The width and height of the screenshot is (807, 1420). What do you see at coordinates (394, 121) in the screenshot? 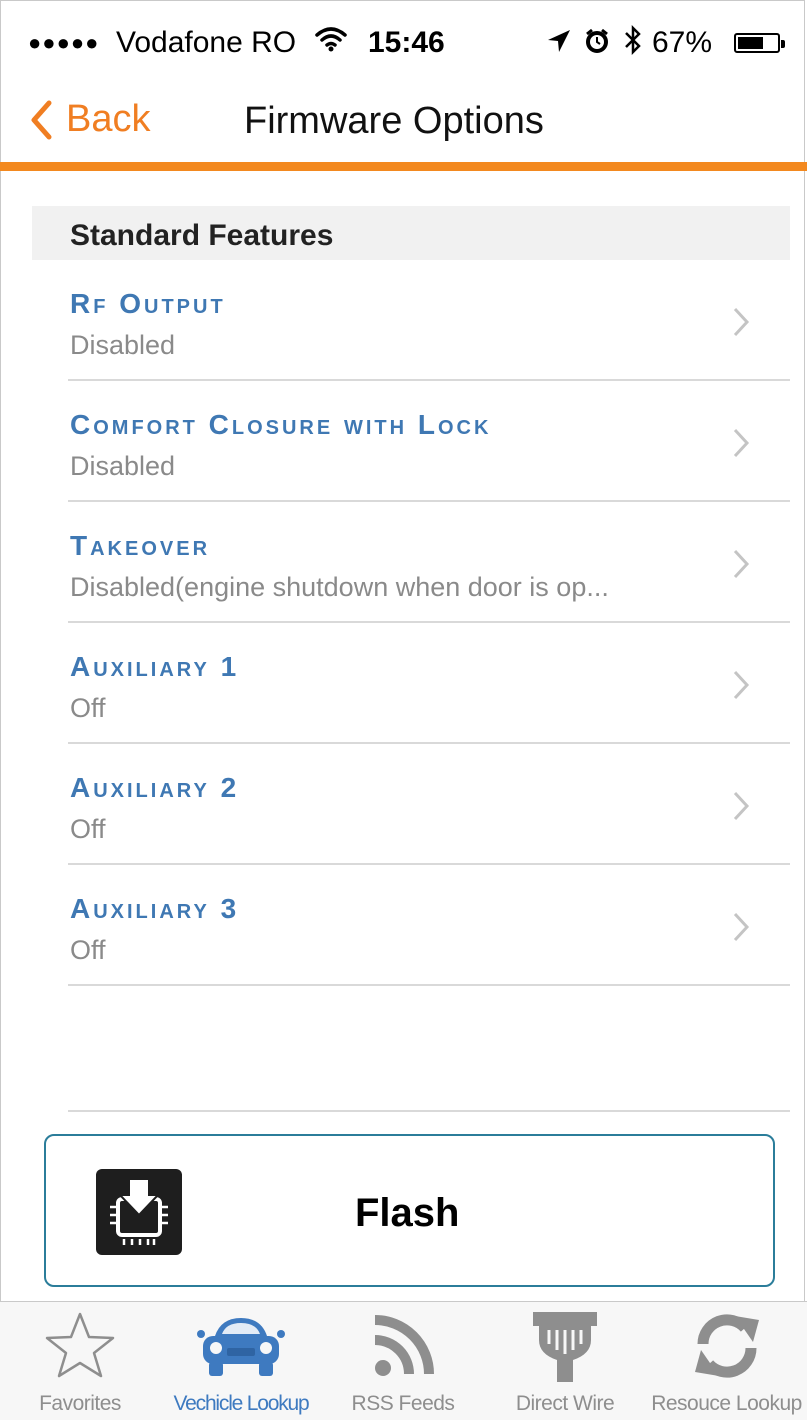
I see `page-title: Firmware Options` at bounding box center [394, 121].